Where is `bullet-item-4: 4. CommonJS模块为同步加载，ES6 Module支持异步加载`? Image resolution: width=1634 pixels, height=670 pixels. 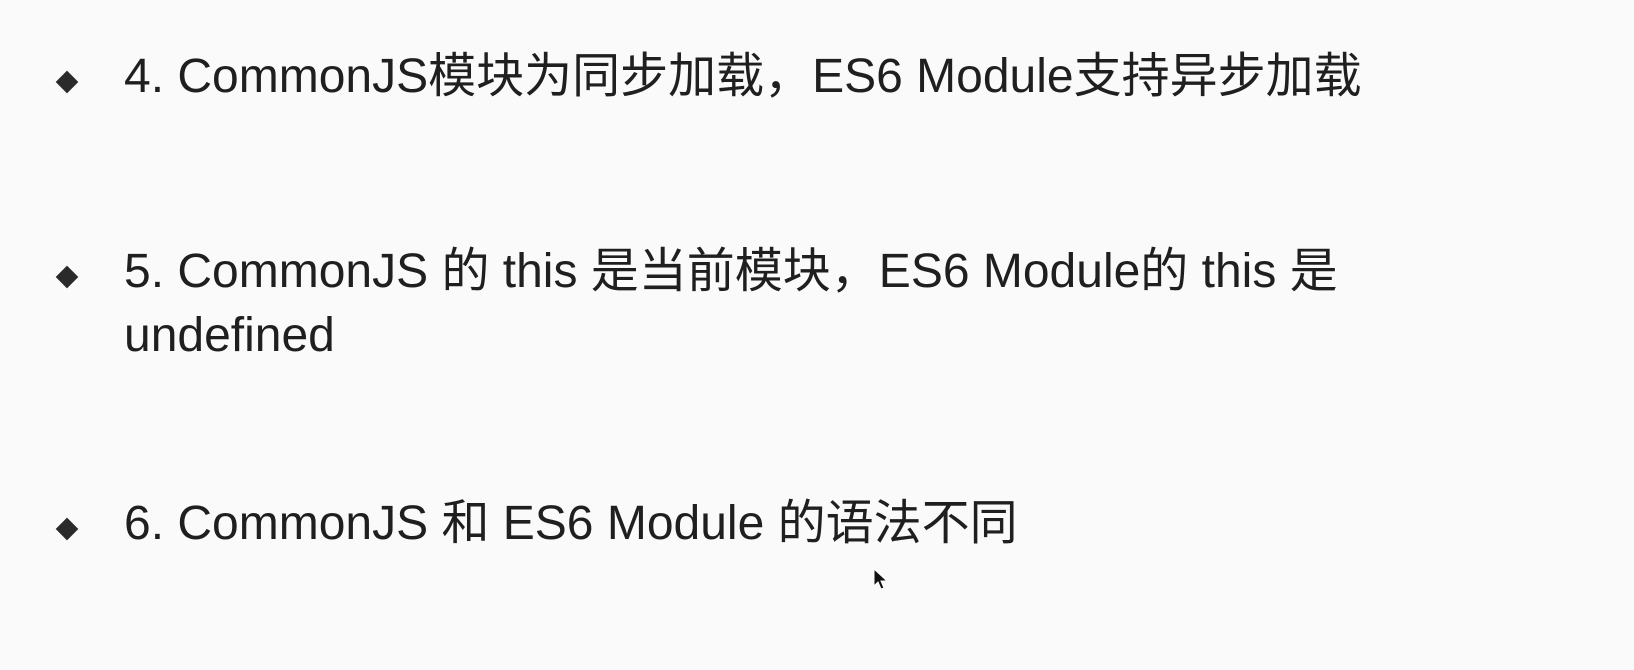 bullet-item-4: 4. CommonJS模块为同步加载，ES6 Module支持异步加载 is located at coordinates (804, 77).